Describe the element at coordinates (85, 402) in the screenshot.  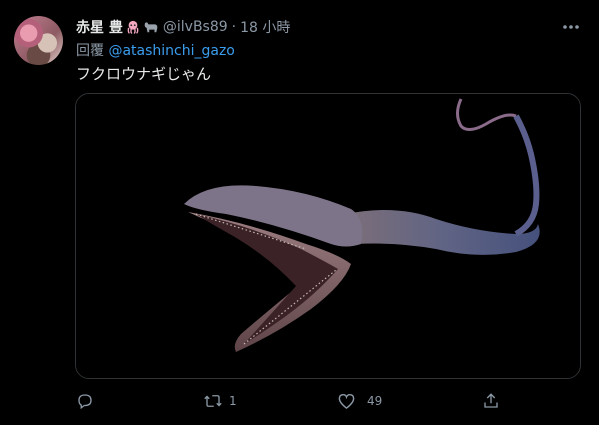
I see `reply-icon` at that location.